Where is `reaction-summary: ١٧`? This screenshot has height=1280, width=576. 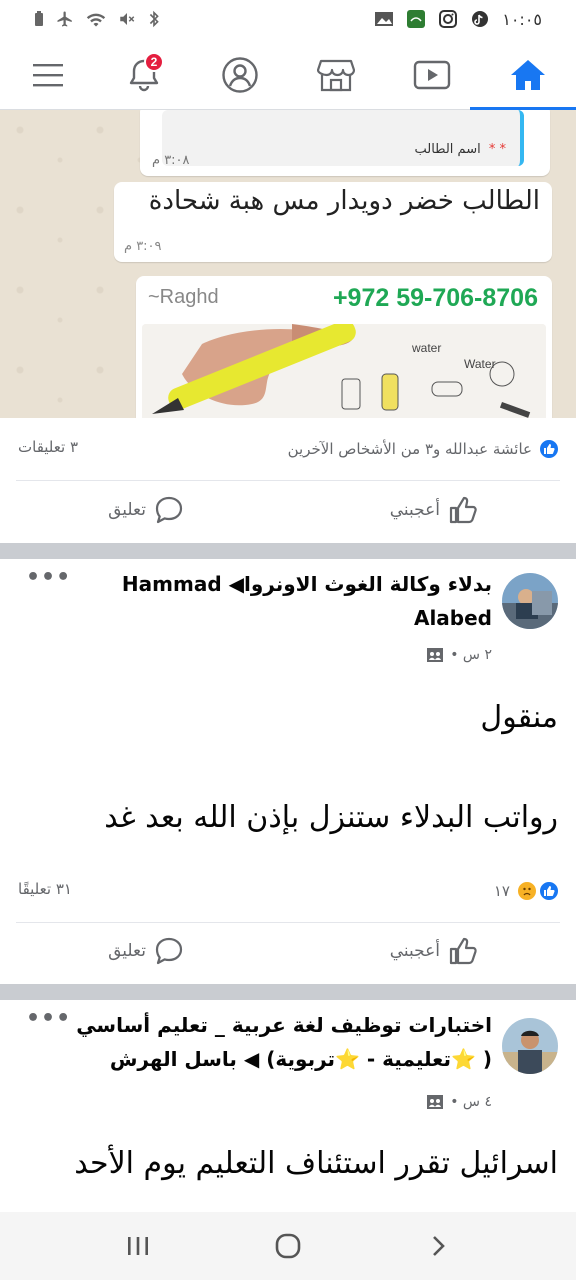 reaction-summary: ١٧ is located at coordinates (527, 891).